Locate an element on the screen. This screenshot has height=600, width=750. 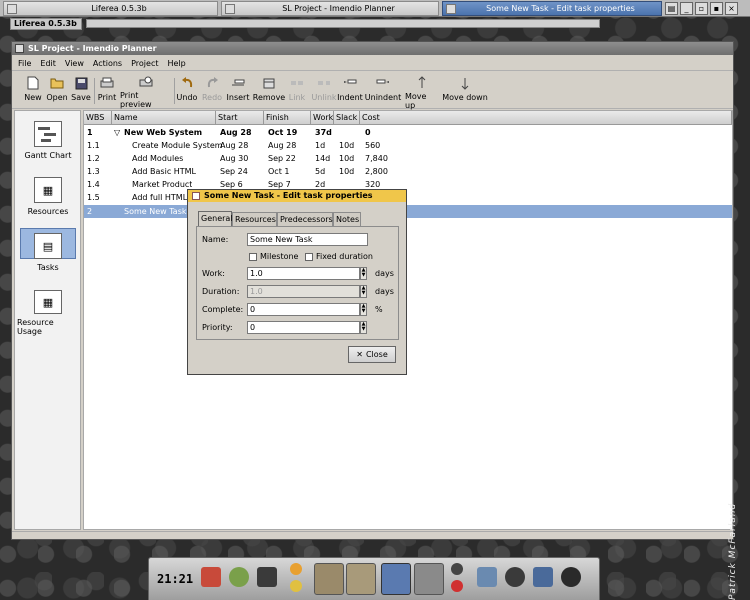
task-name-input: Some New Task is located at coordinates (307, 239).